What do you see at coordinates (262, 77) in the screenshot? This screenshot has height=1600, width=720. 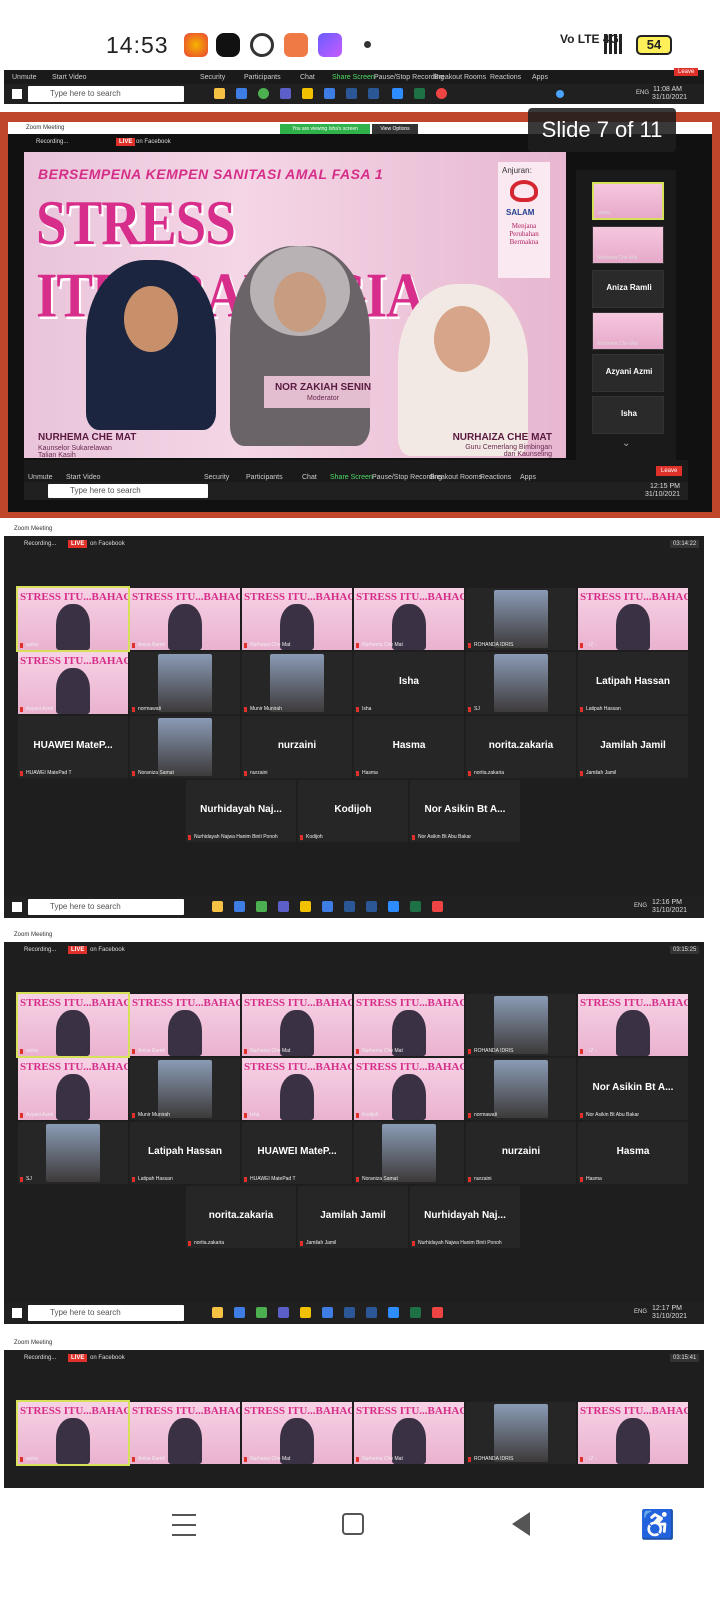 I see `participants-button: Participants` at bounding box center [262, 77].